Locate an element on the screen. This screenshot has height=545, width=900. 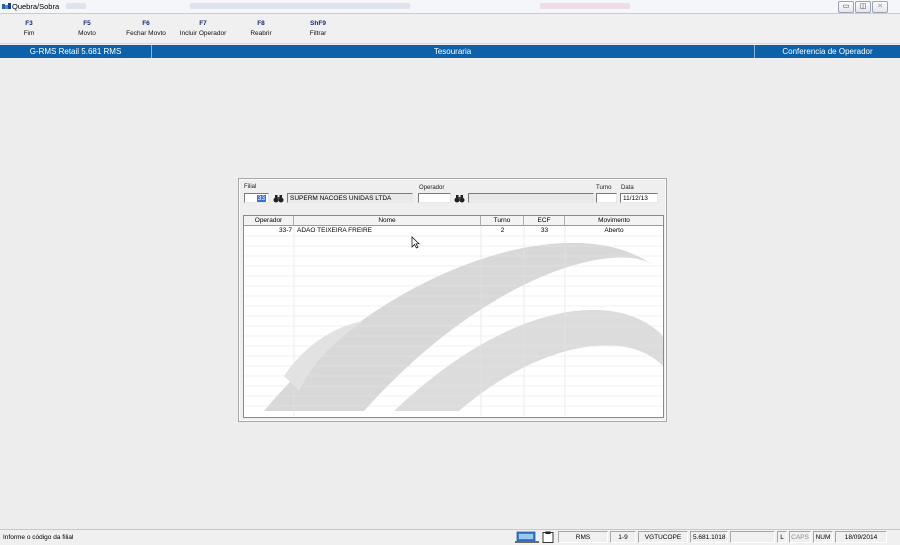
status-program: VGTUCOPE is located at coordinates (663, 537).